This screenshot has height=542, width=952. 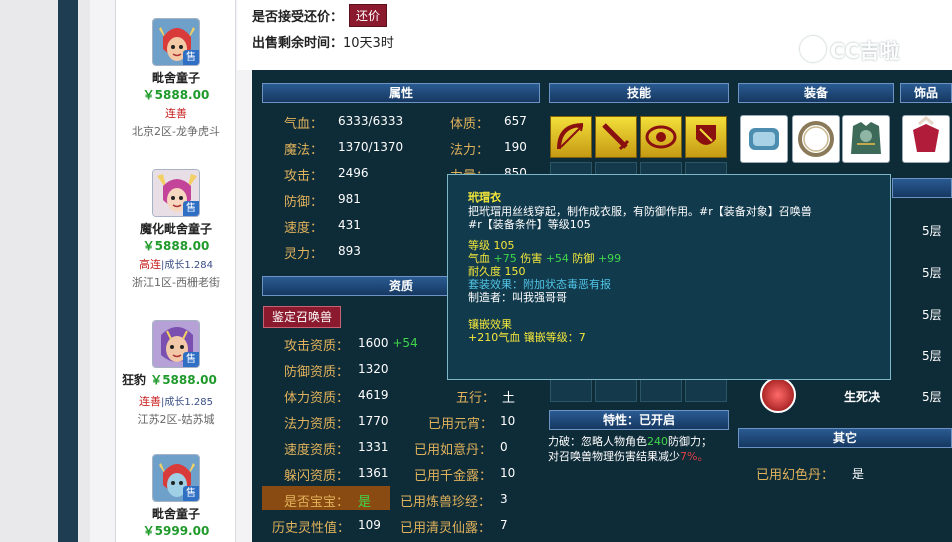 What do you see at coordinates (505, 258) in the screenshot?
I see `tooltip-stat-value: +75` at bounding box center [505, 258].